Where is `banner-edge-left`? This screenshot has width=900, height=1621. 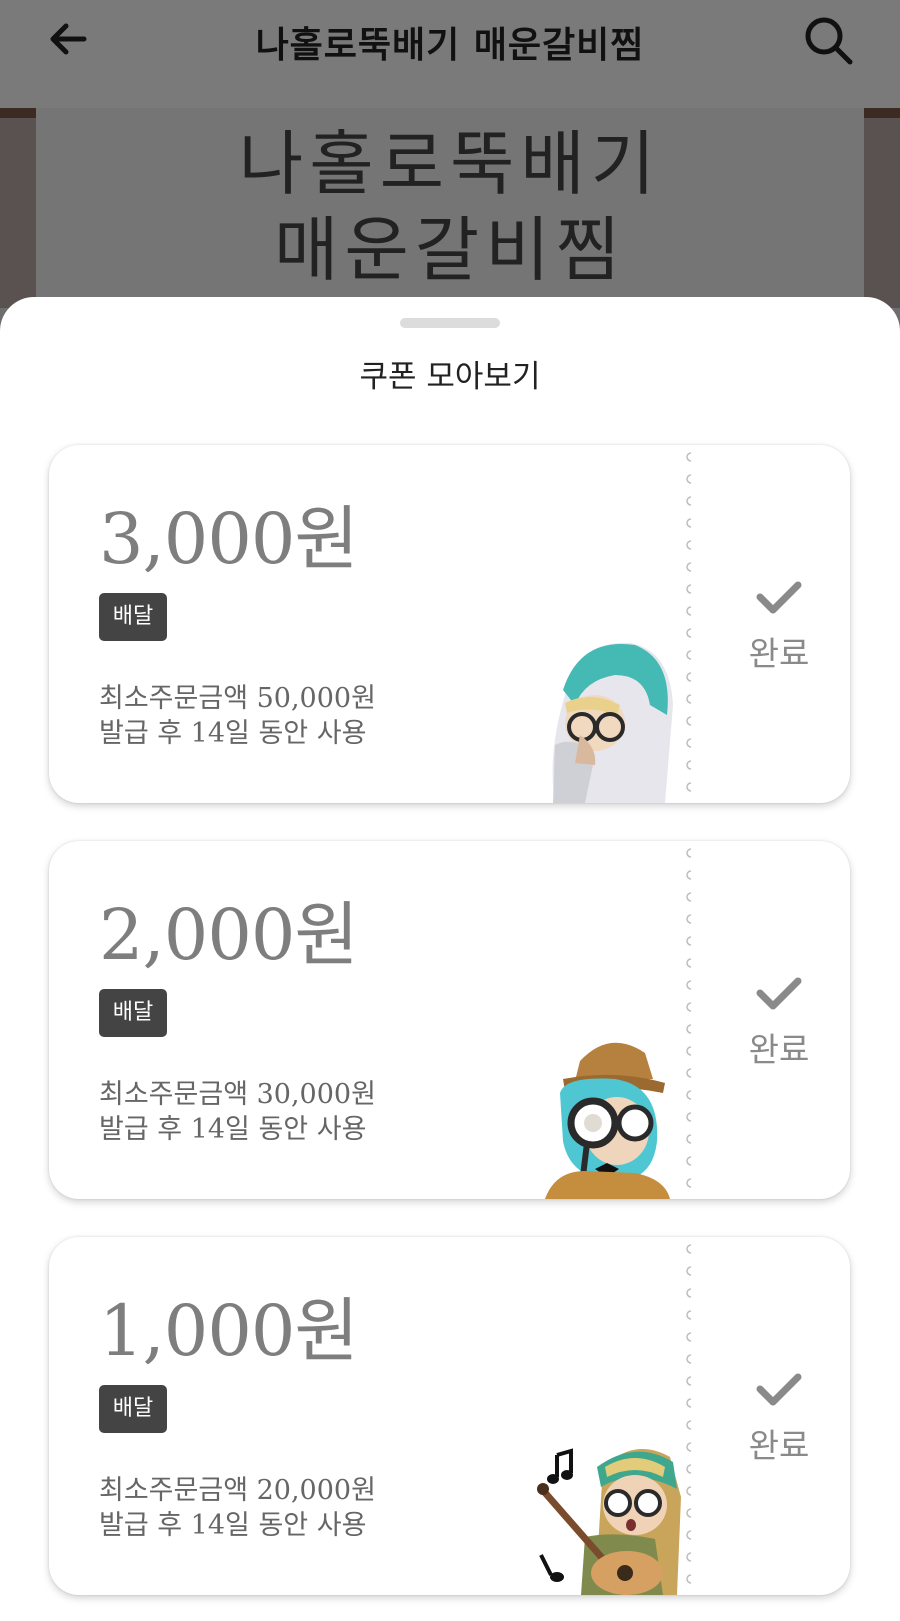 banner-edge-left is located at coordinates (18, 208).